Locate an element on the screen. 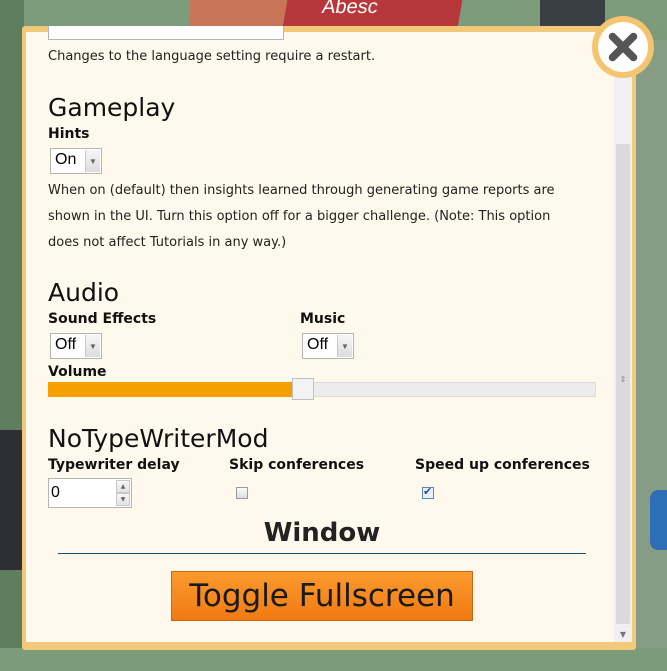 The height and width of the screenshot is (671, 667). red-sign: Abesc is located at coordinates (372, 14).